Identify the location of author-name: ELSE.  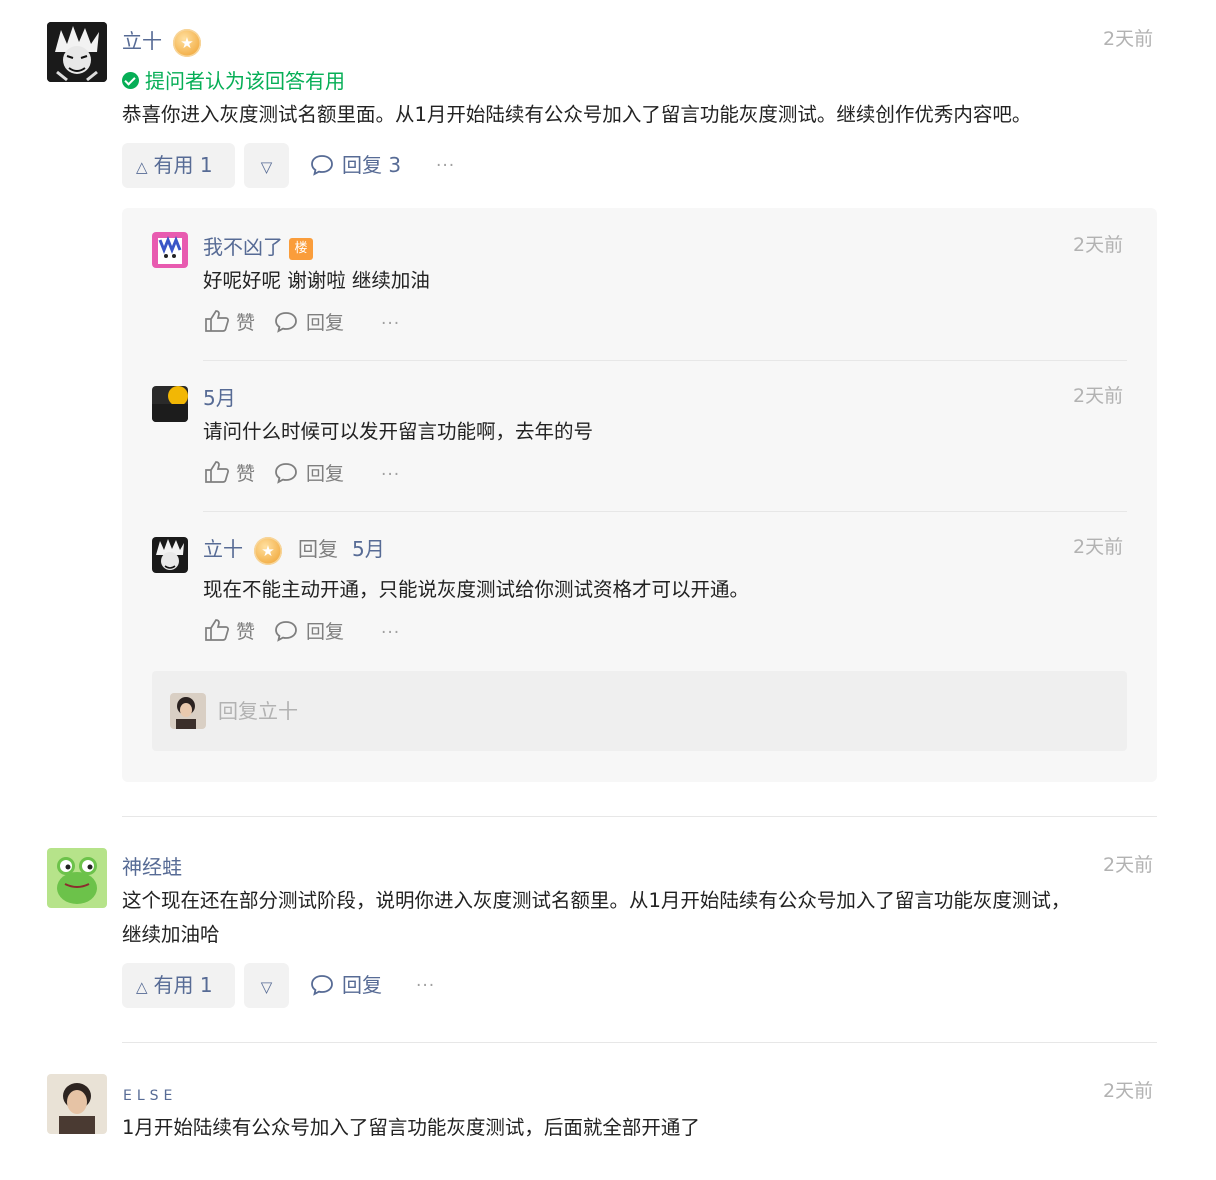
(150, 1096).